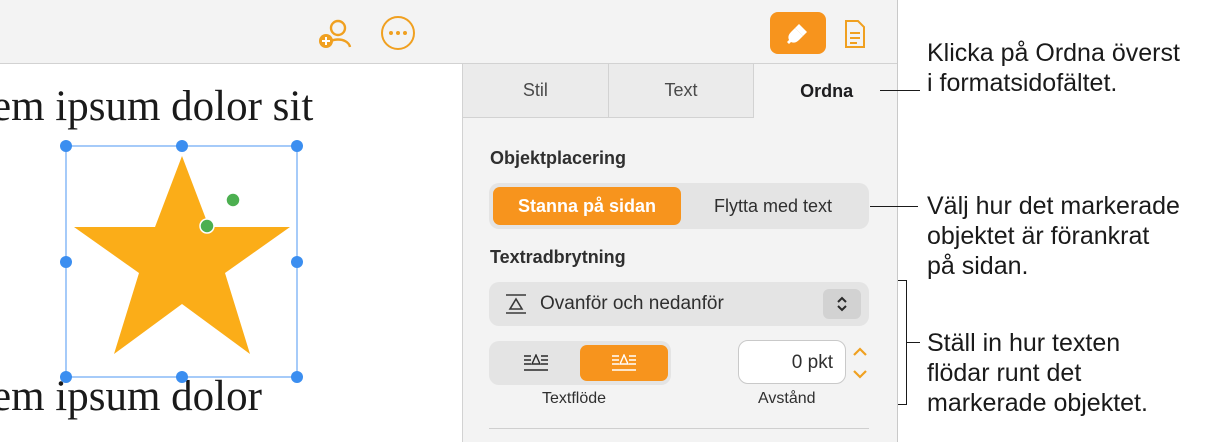 Image resolution: width=1229 pixels, height=442 pixels. What do you see at coordinates (536, 363) in the screenshot?
I see `flow-option-icon` at bounding box center [536, 363].